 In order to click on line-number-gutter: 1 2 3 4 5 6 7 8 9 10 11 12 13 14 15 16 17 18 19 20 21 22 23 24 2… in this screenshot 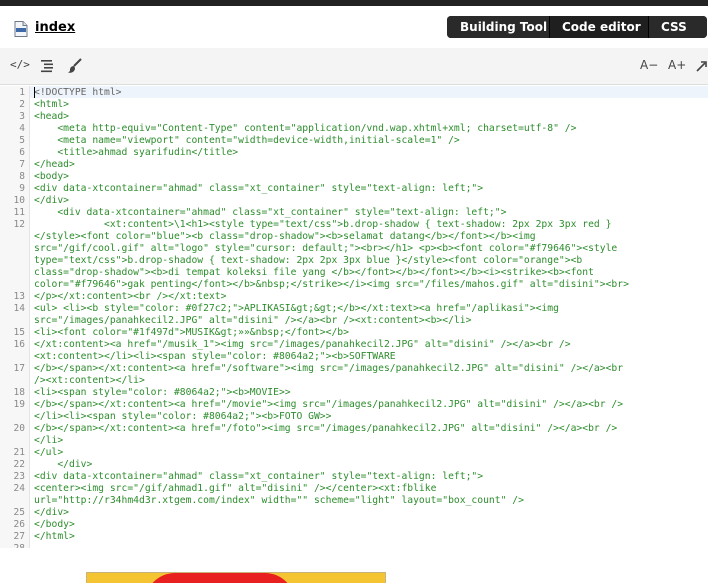, I will do `click(15, 317)`.